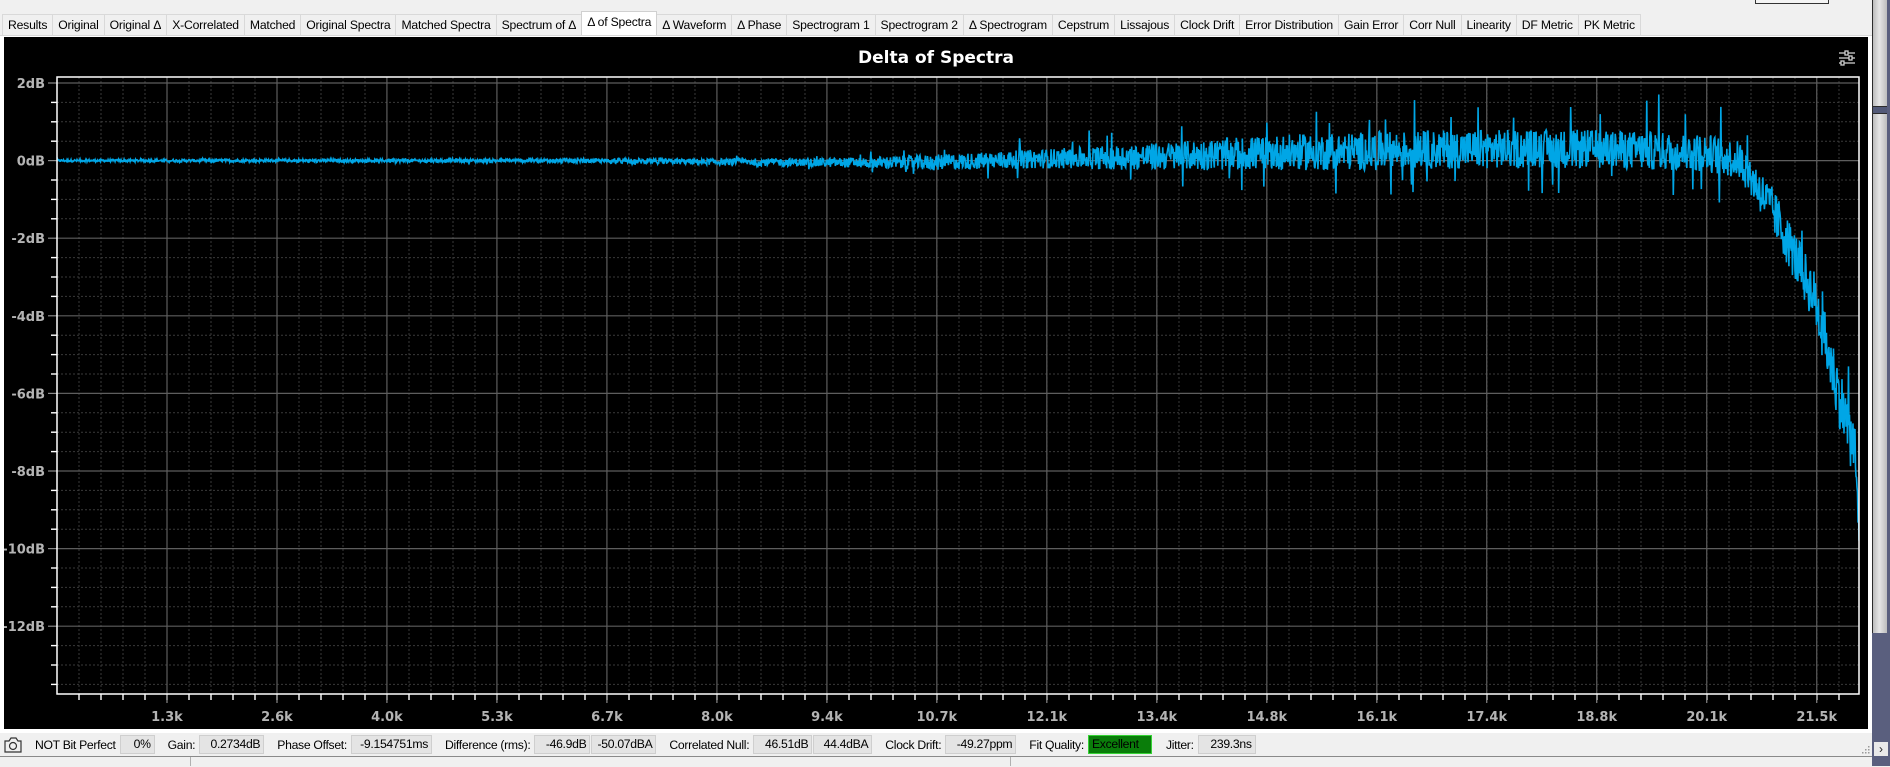  I want to click on x-tick-label: 1.3k, so click(167, 717).